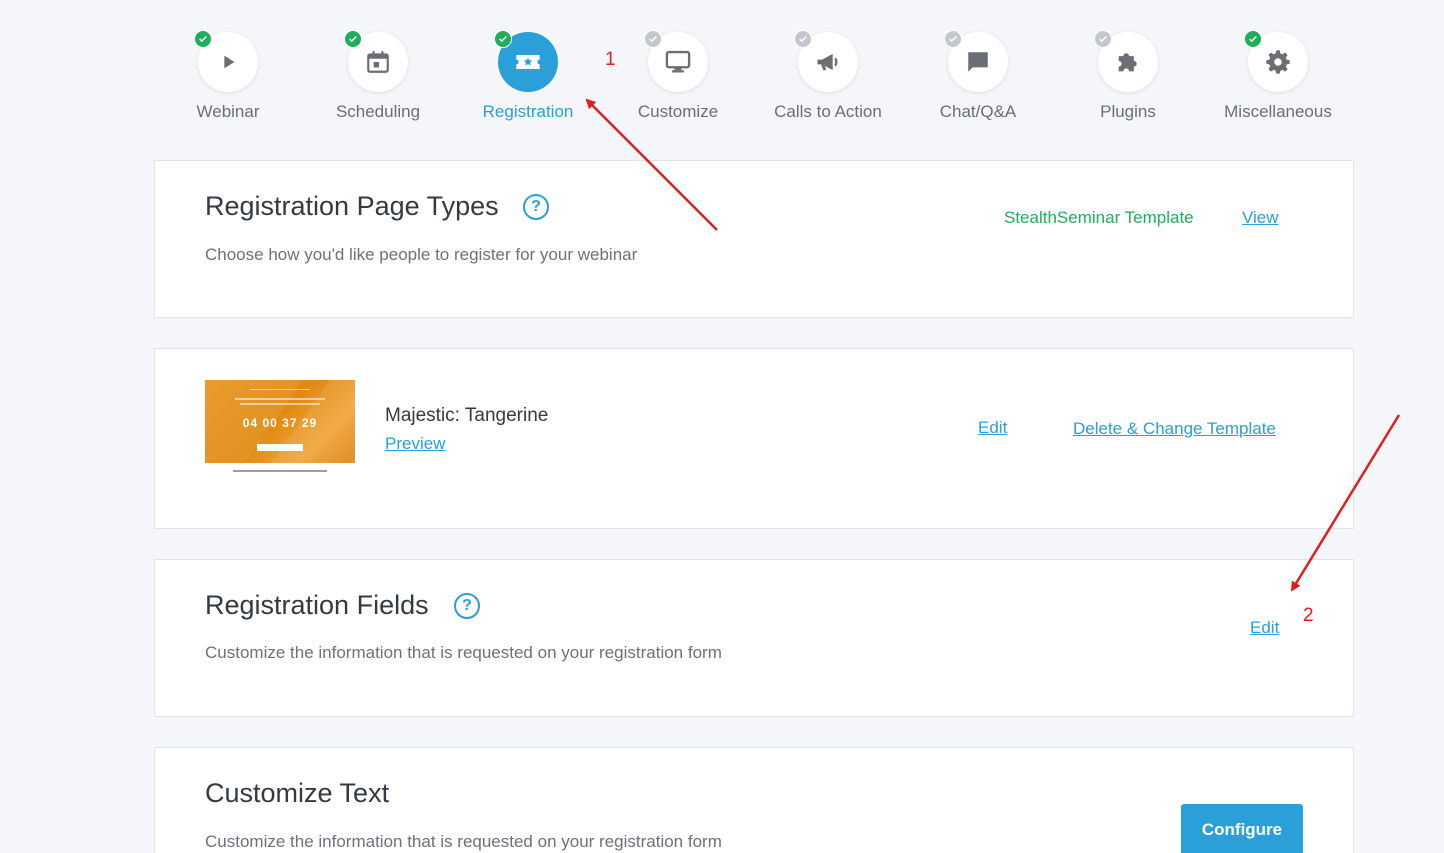 The height and width of the screenshot is (853, 1444). What do you see at coordinates (678, 111) in the screenshot?
I see `step-label: Customize` at bounding box center [678, 111].